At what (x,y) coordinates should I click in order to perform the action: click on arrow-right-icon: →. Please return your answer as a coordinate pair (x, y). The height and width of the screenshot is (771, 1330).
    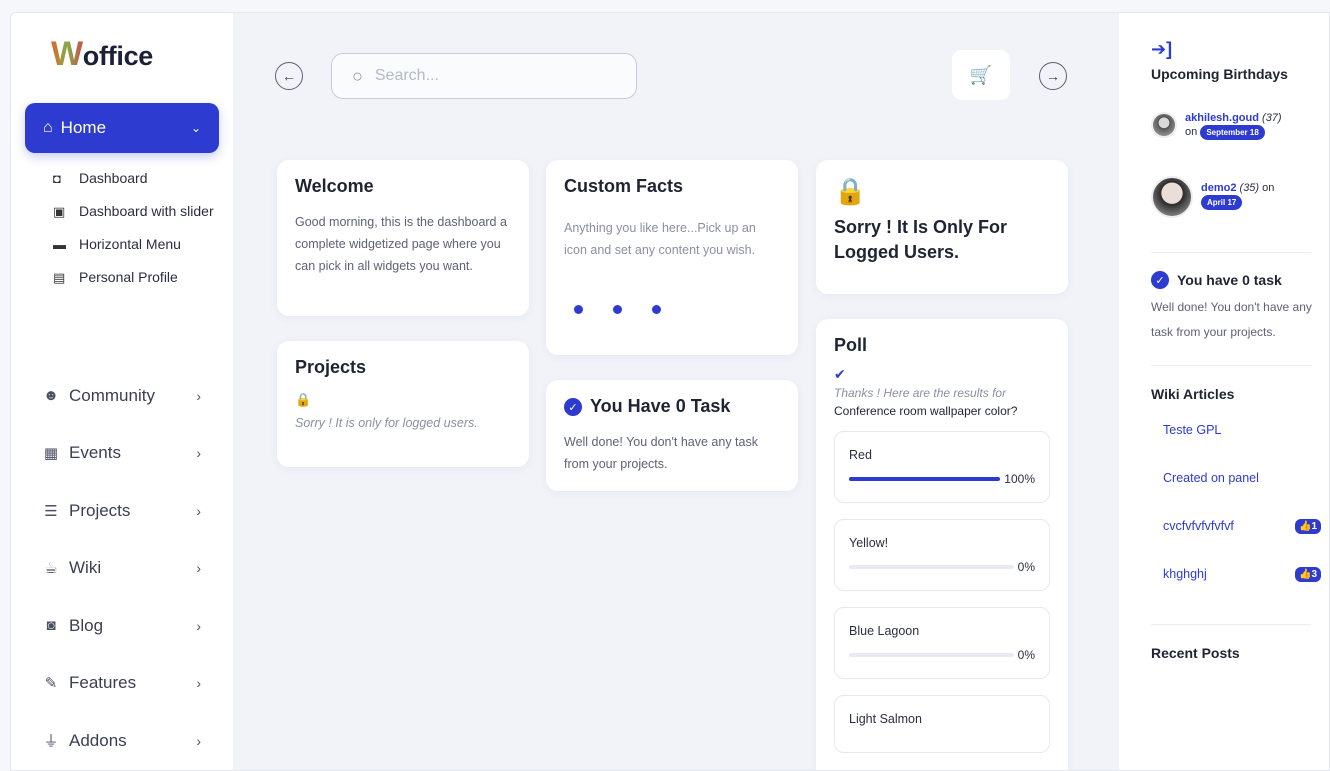
    Looking at the image, I should click on (1053, 76).